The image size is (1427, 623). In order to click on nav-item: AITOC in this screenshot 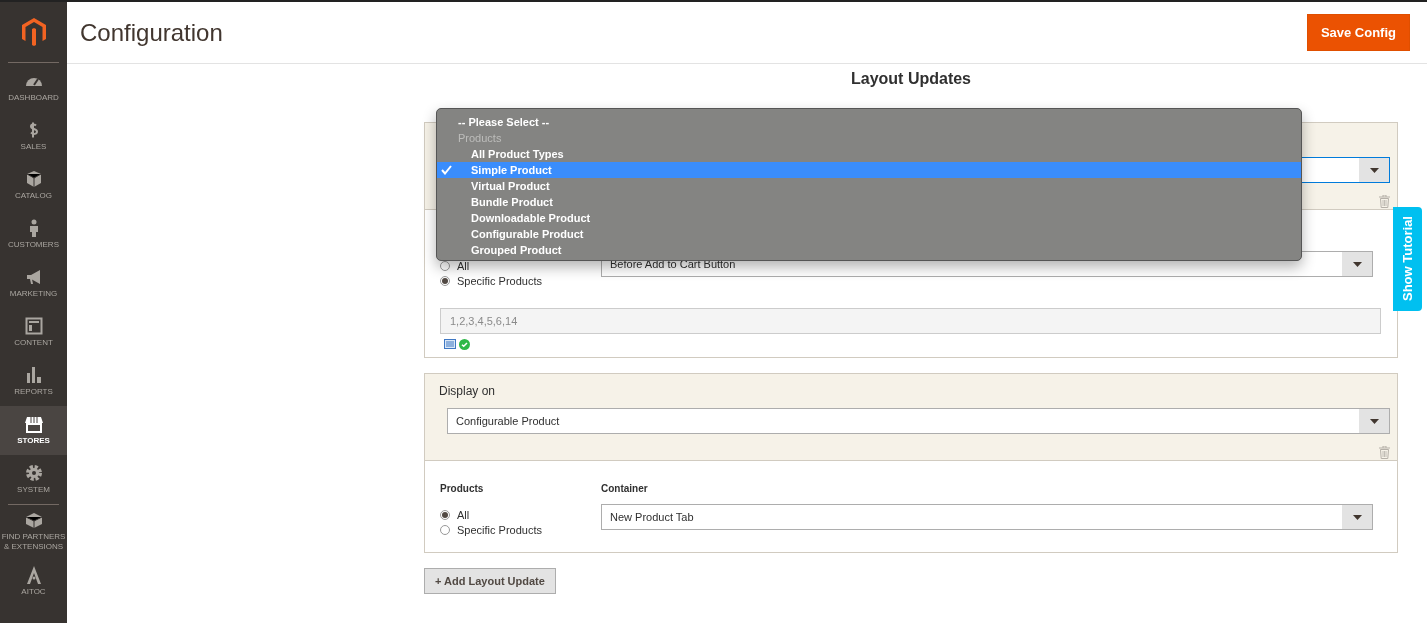, I will do `click(33, 581)`.